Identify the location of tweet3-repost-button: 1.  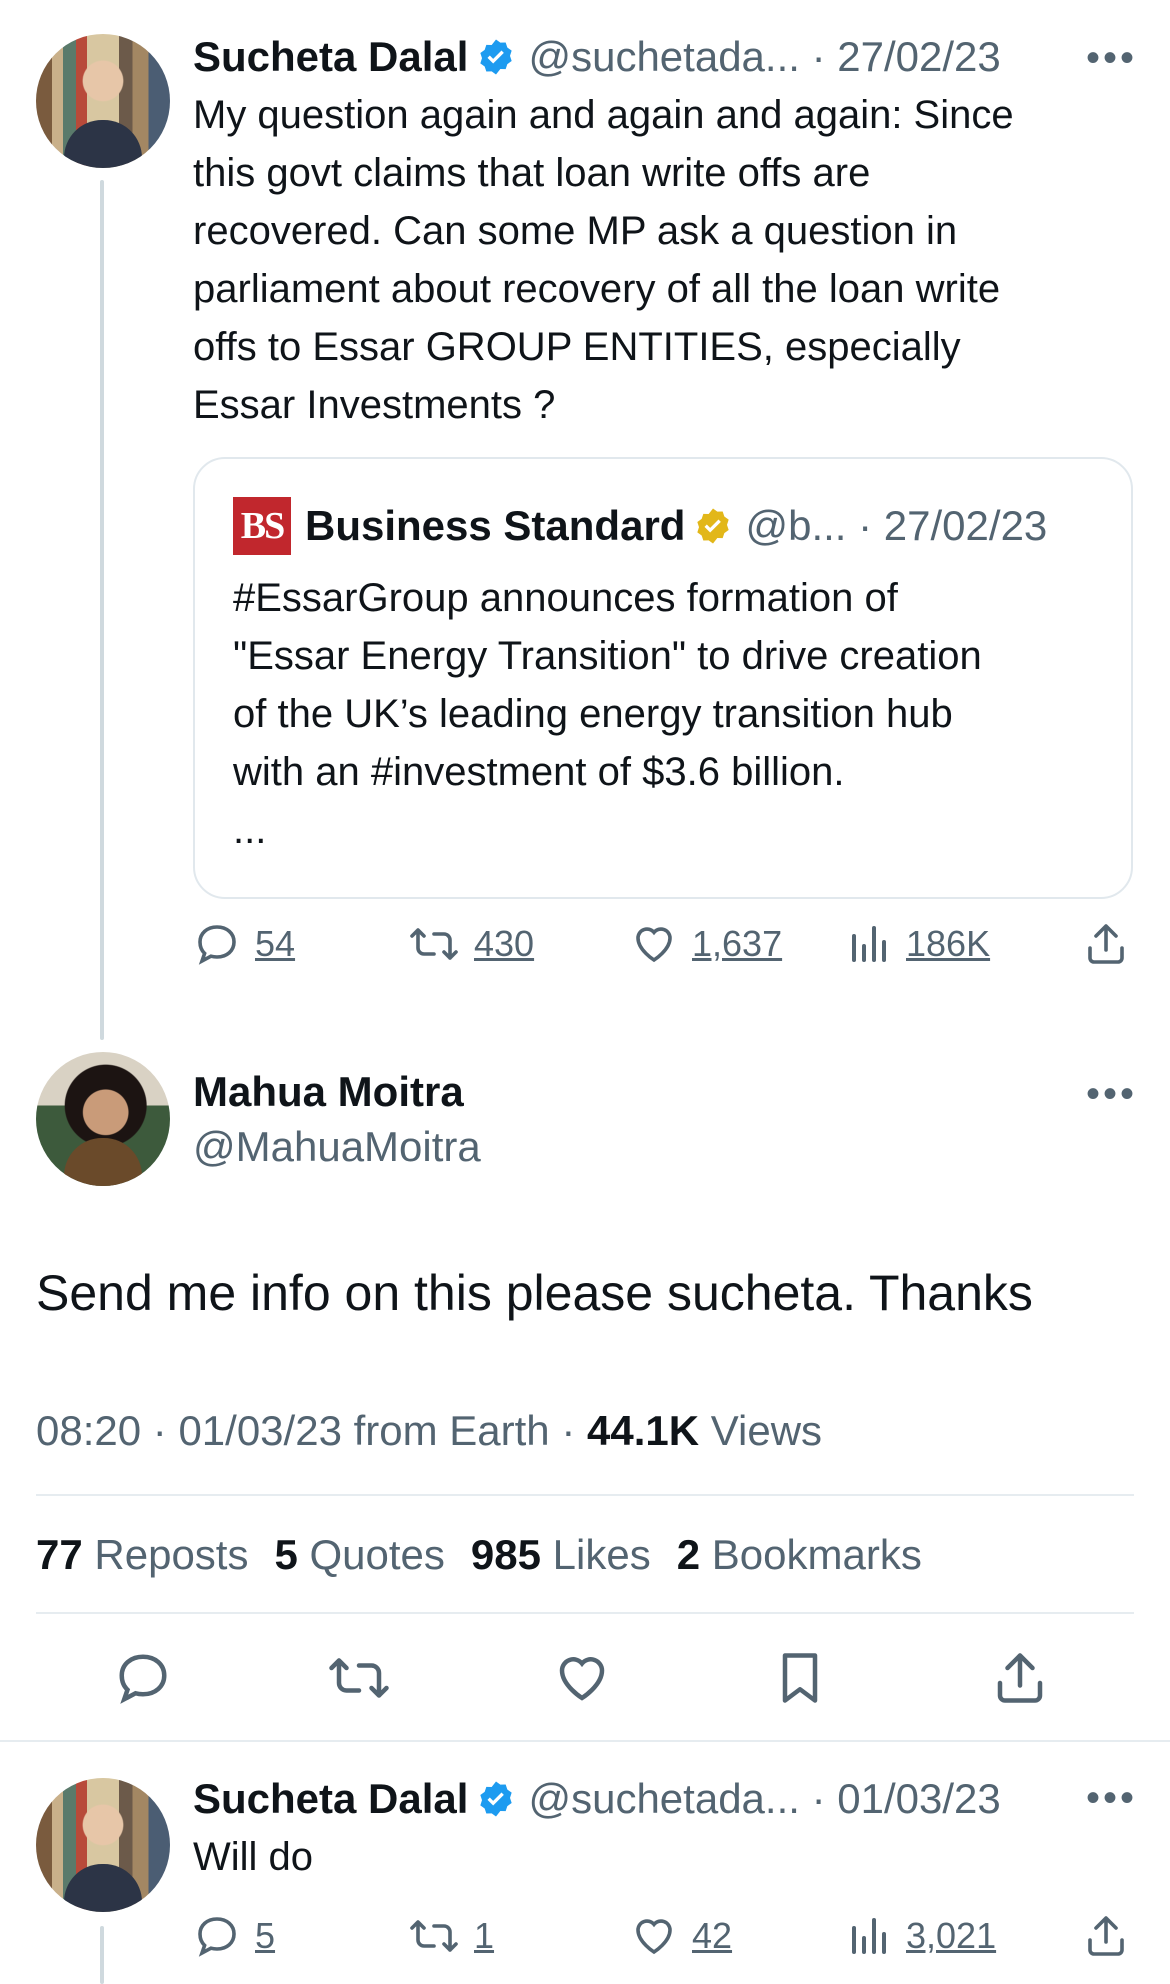
(451, 1936).